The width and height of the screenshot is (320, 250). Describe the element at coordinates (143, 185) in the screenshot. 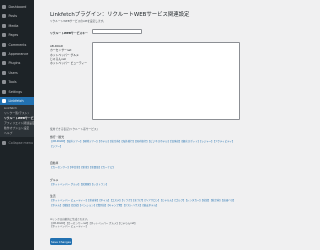

I see `group-links-gourmet: 【ホットペッパー グルメ】【居酒屋】【レストラン】` at that location.